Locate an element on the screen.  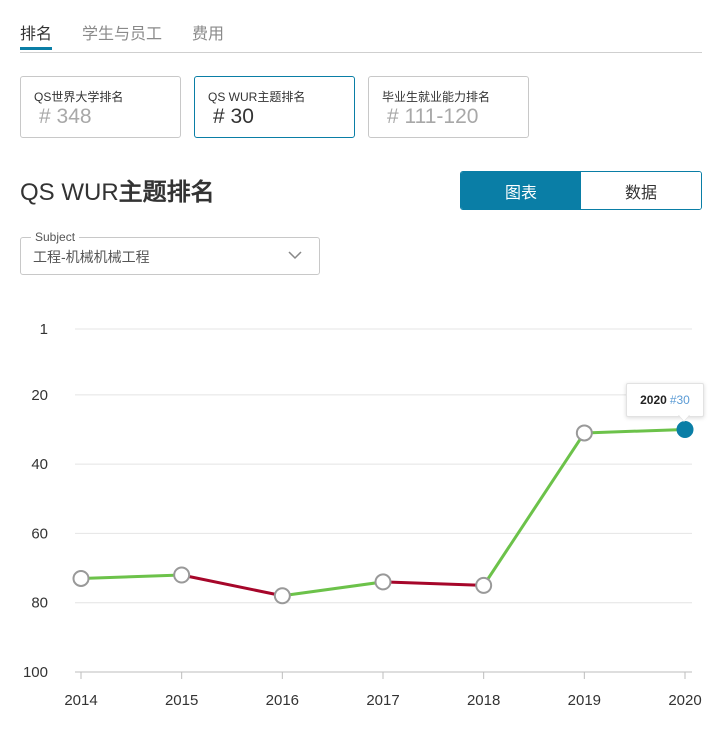
subject-legend: Subject is located at coordinates (55, 237).